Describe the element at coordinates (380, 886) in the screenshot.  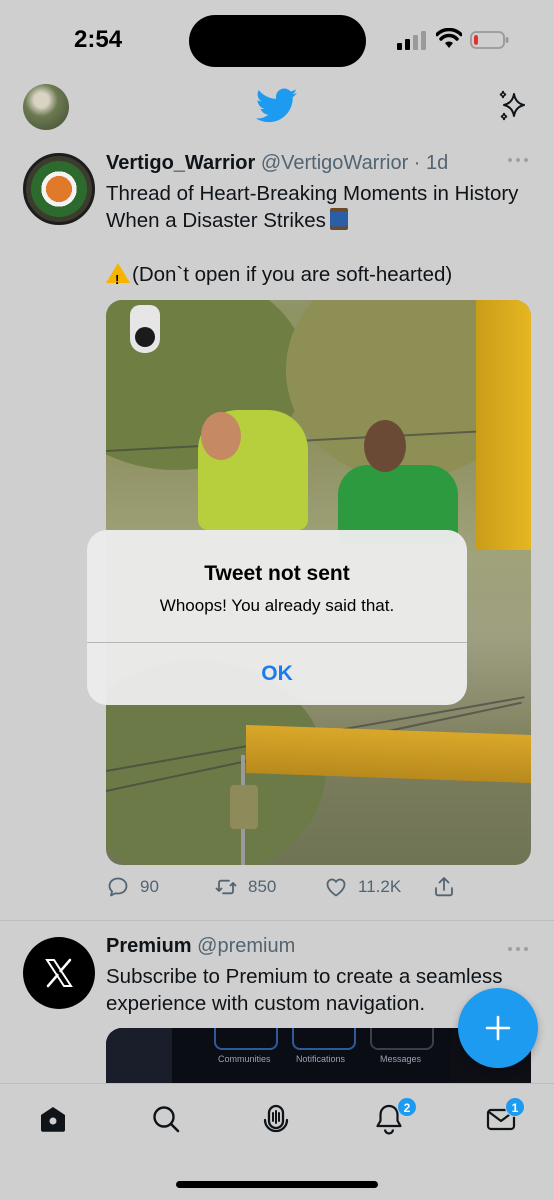
I see `like-count: 11.2K` at that location.